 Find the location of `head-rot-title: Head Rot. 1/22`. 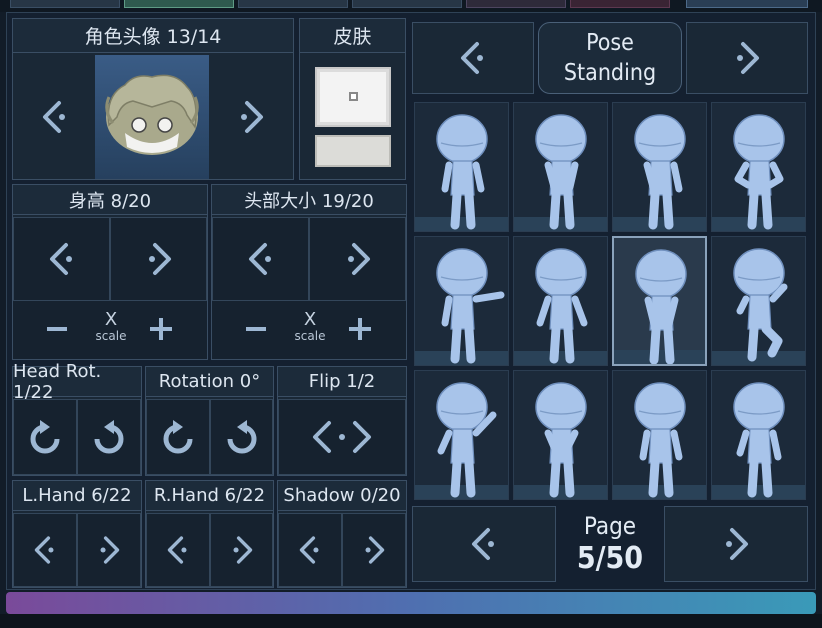

head-rot-title: Head Rot. 1/22 is located at coordinates (77, 382).